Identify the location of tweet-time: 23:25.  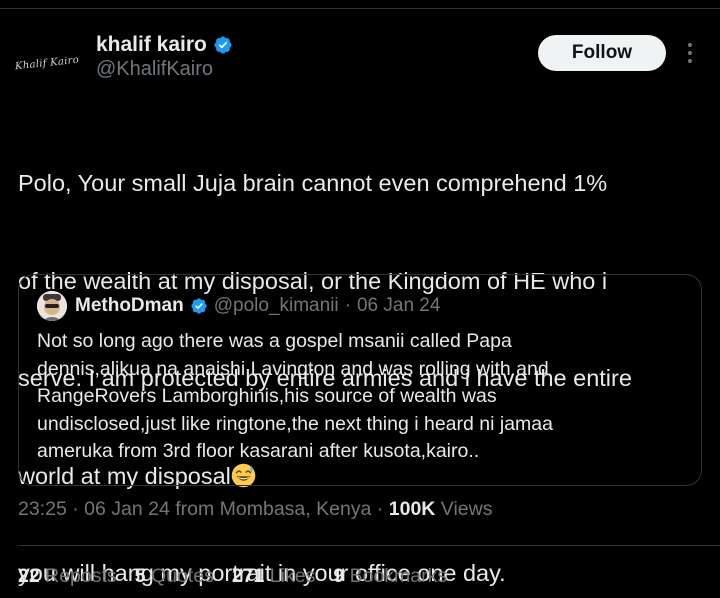
(42, 509).